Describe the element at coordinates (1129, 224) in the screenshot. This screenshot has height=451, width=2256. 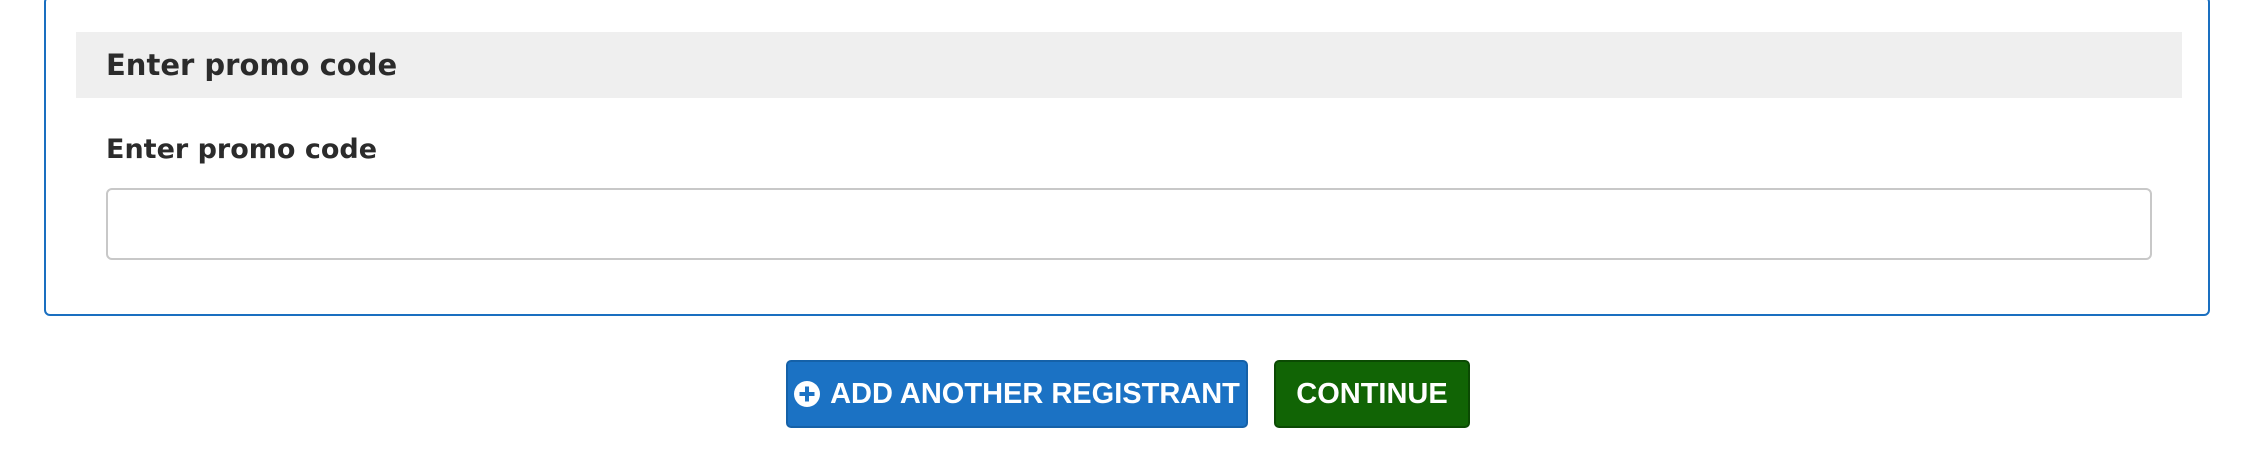
I see `promo-code-input` at that location.